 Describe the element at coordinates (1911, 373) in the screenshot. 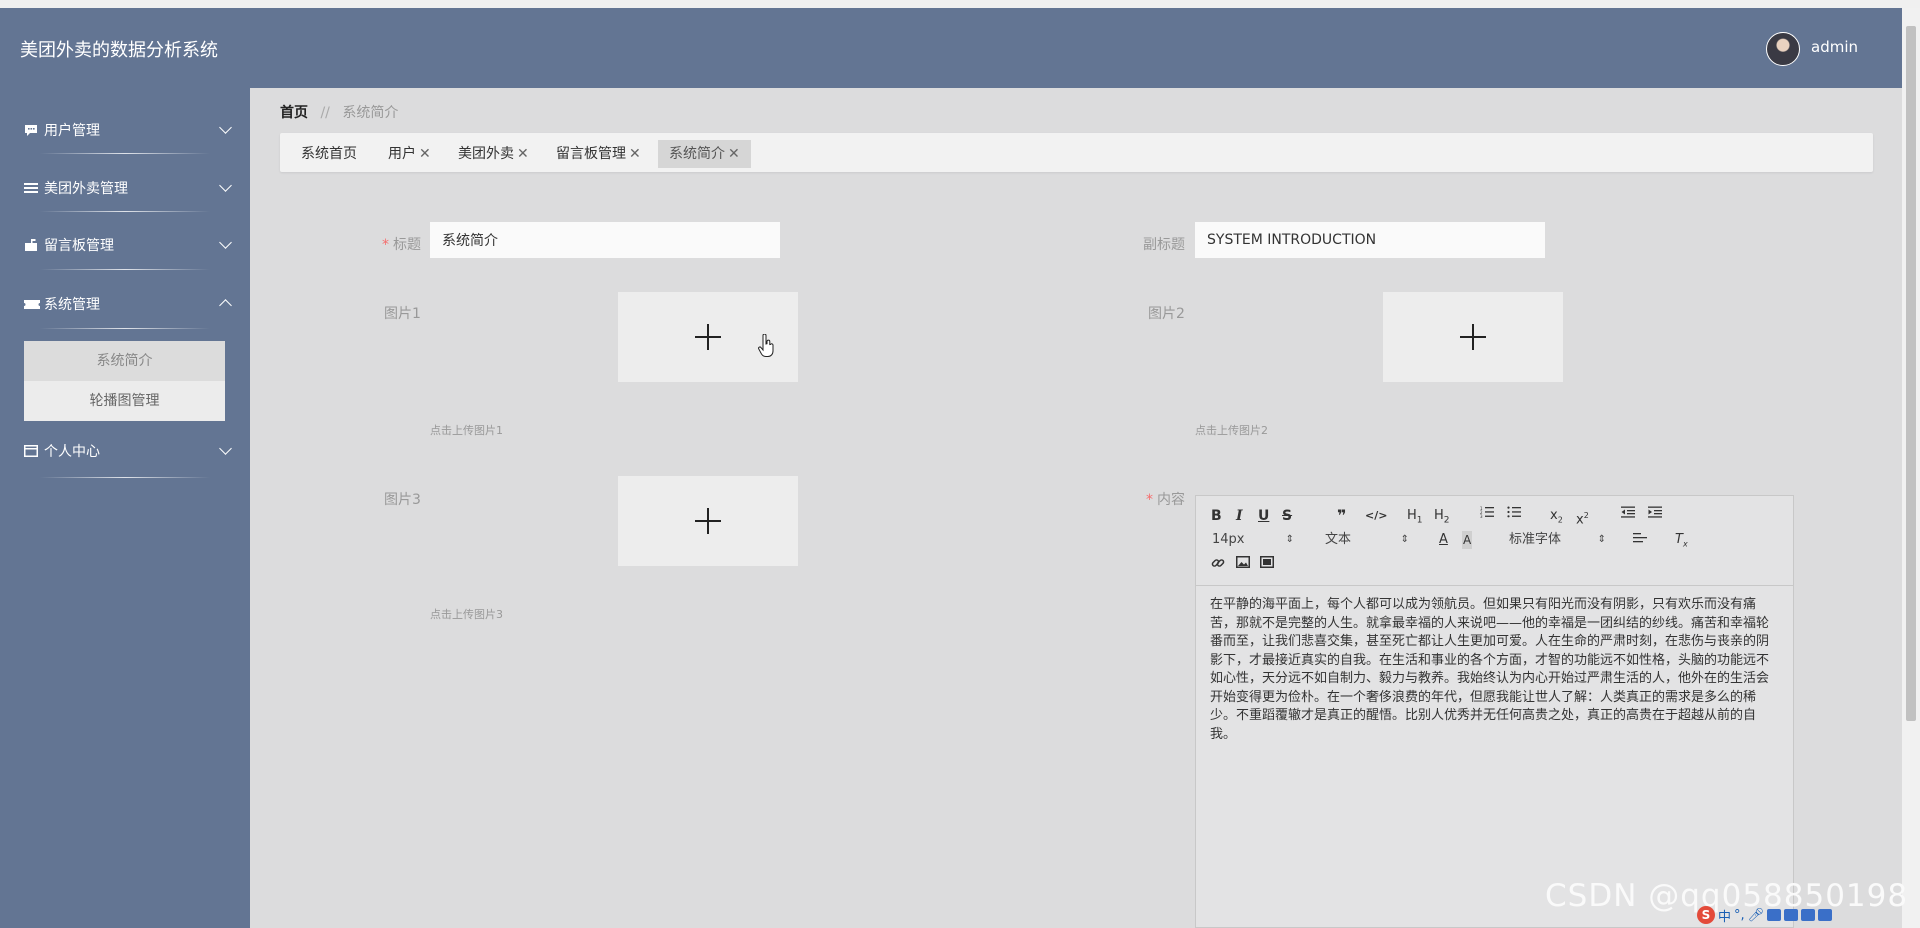

I see `scrollbar-thumb` at that location.